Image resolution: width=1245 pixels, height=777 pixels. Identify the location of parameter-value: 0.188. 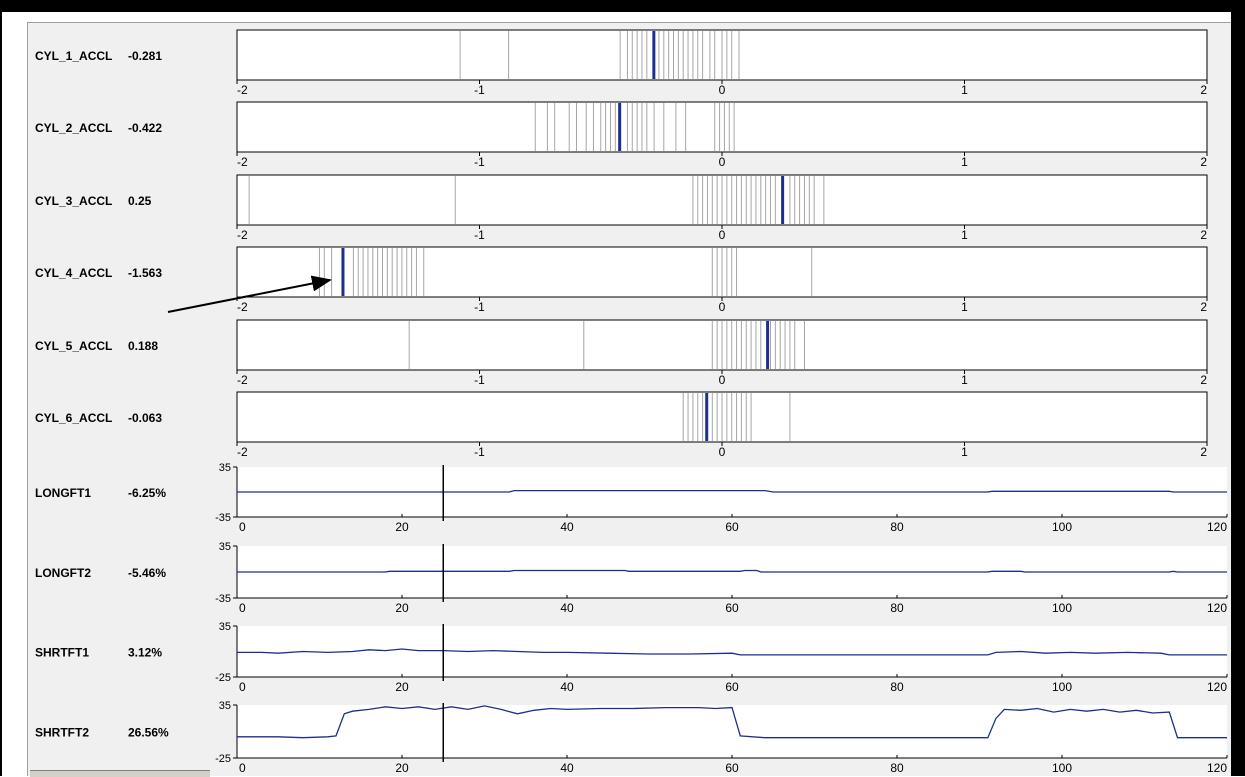
(143, 346).